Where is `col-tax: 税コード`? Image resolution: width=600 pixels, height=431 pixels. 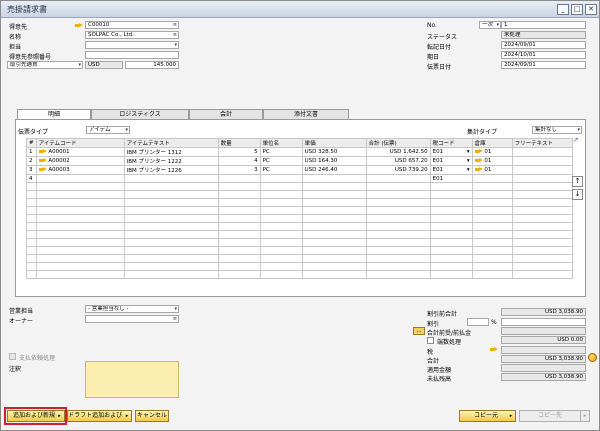
col-tax: 税コード is located at coordinates (451, 143).